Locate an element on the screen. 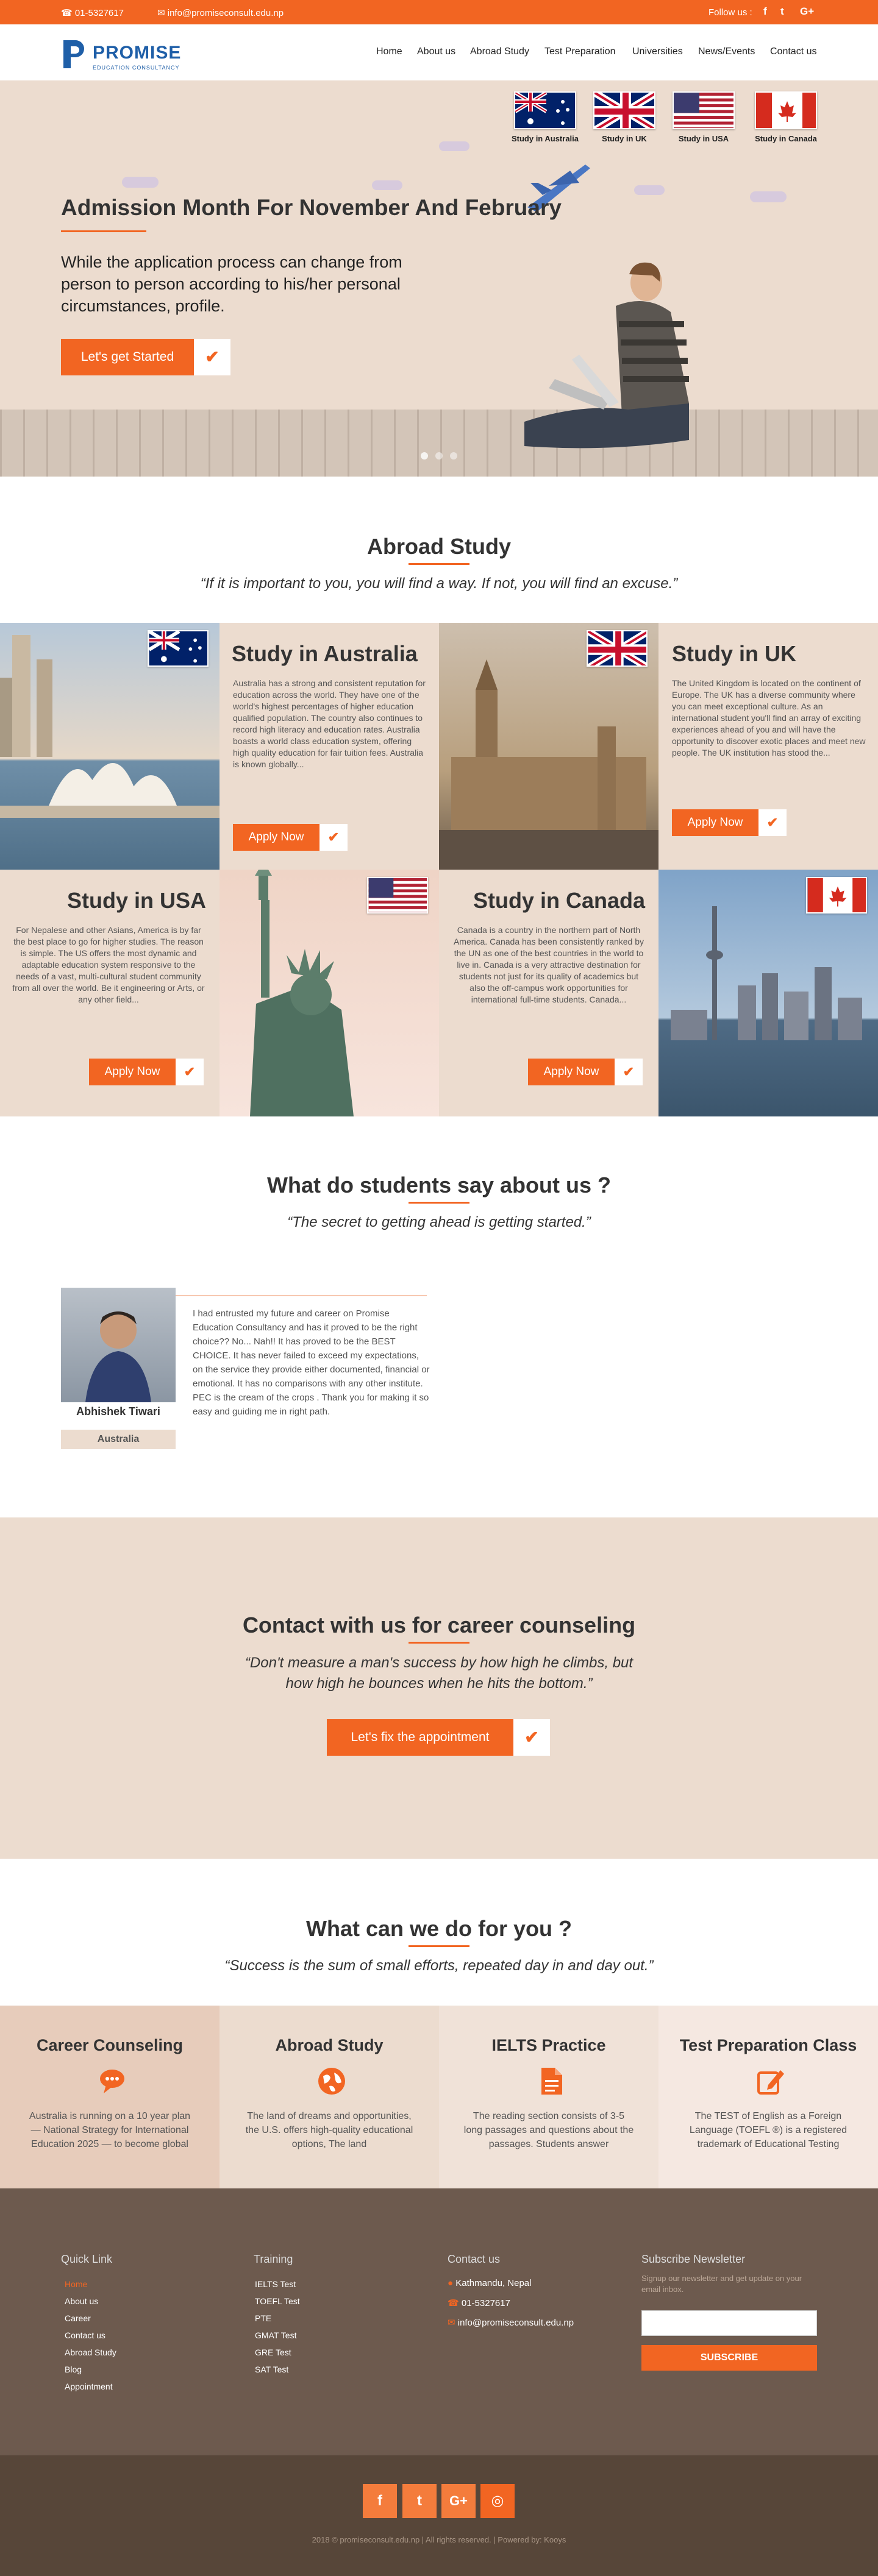 The height and width of the screenshot is (2576, 878). footer-link-toefl: TOEFL Test is located at coordinates (277, 2301).